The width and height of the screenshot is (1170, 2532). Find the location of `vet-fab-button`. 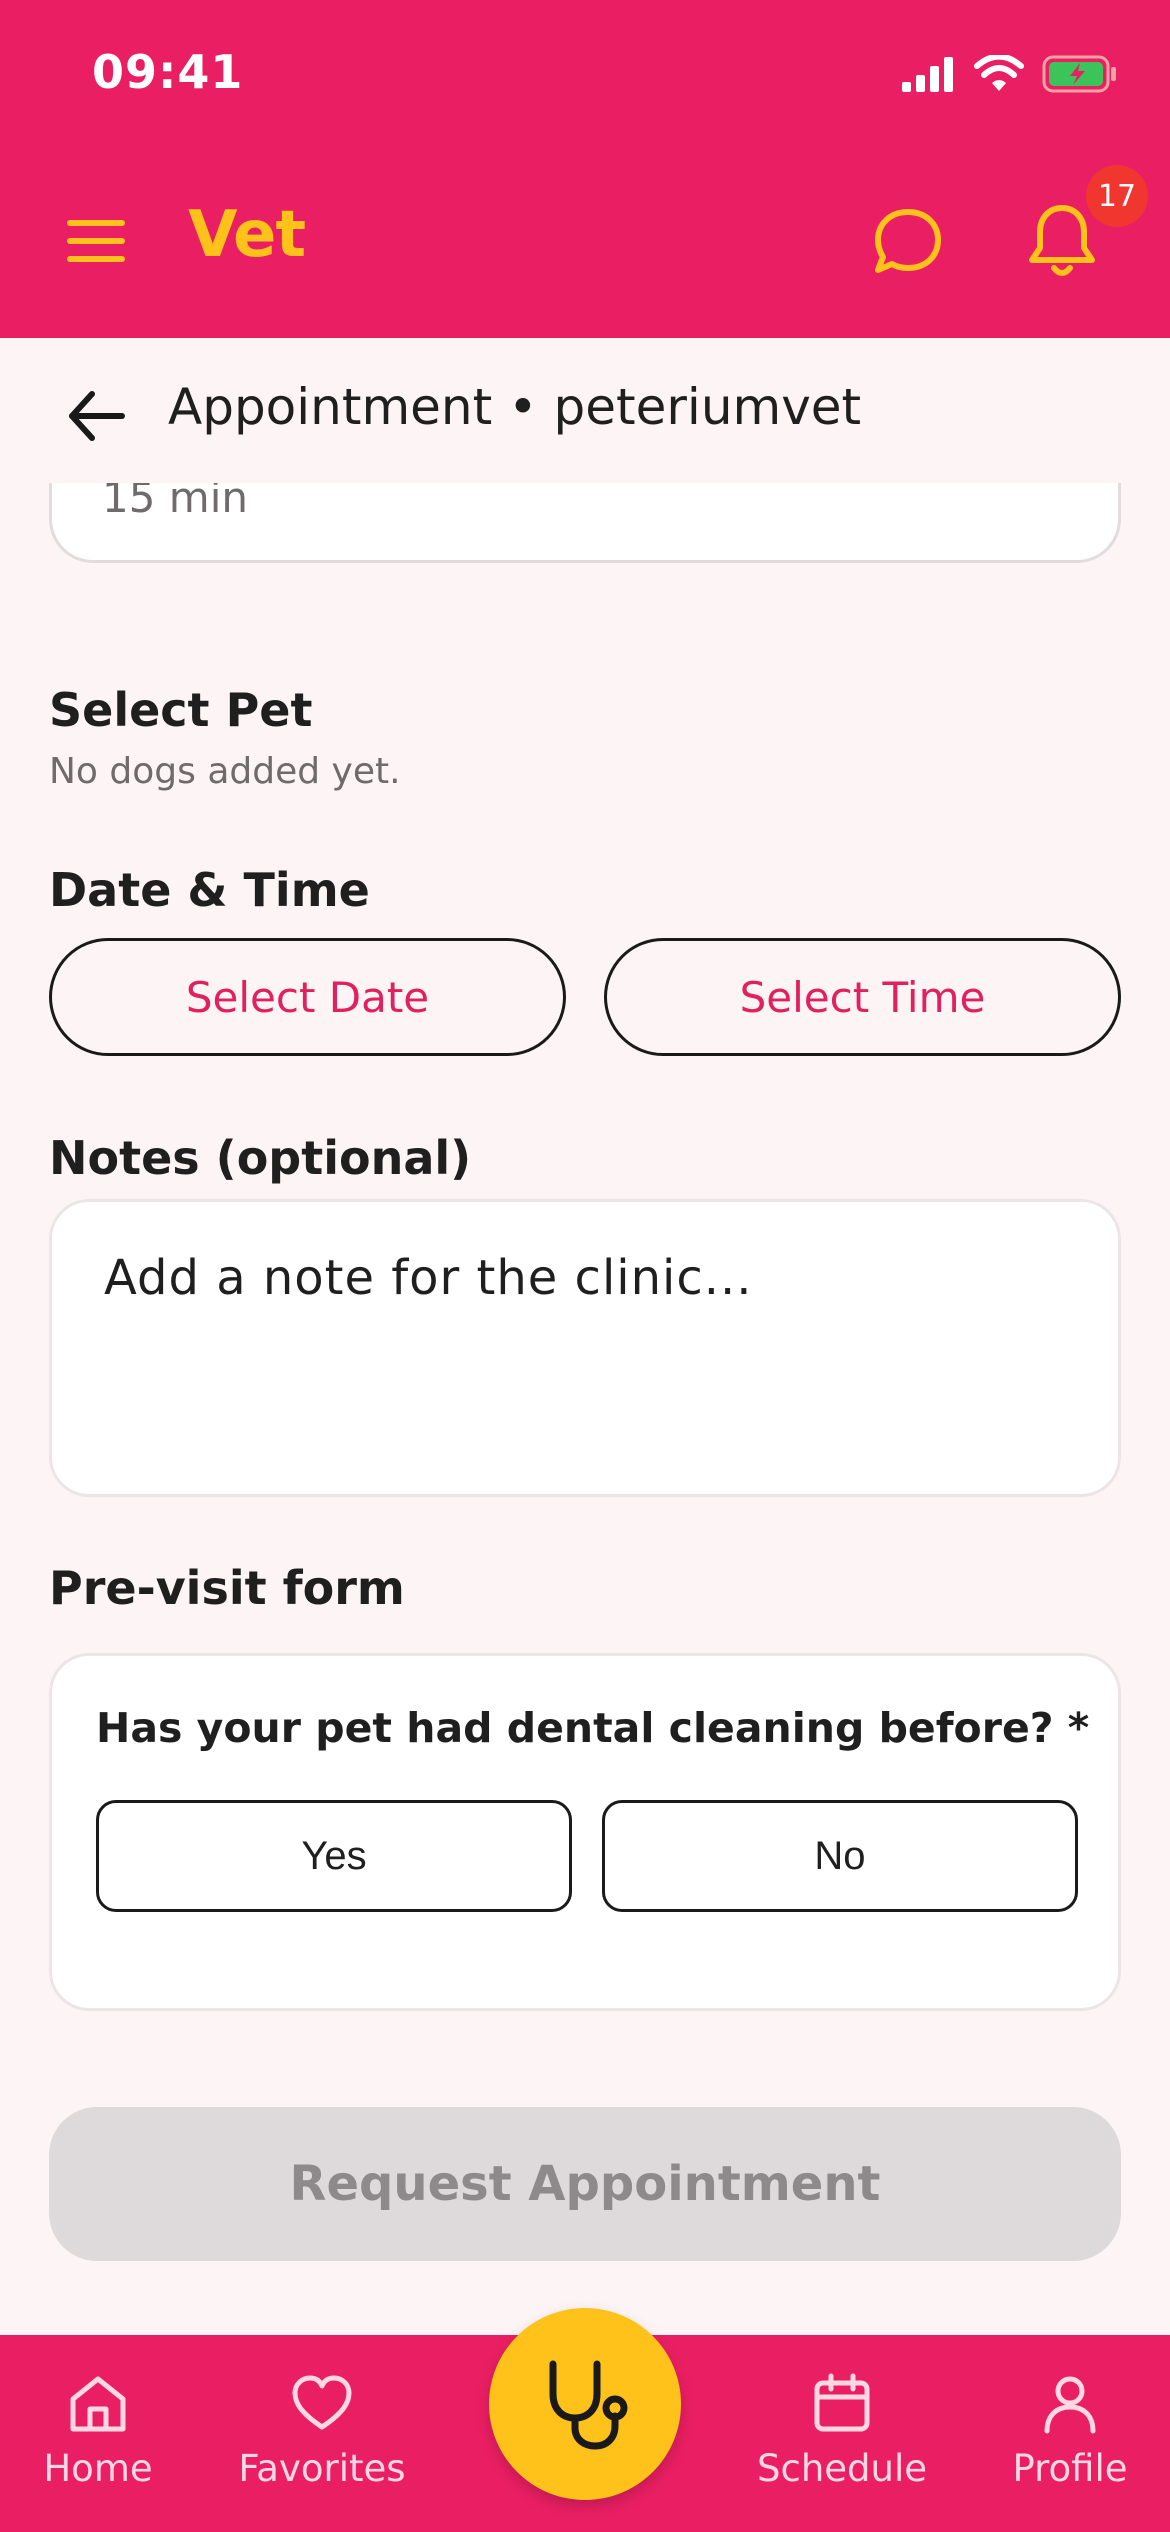

vet-fab-button is located at coordinates (585, 2404).